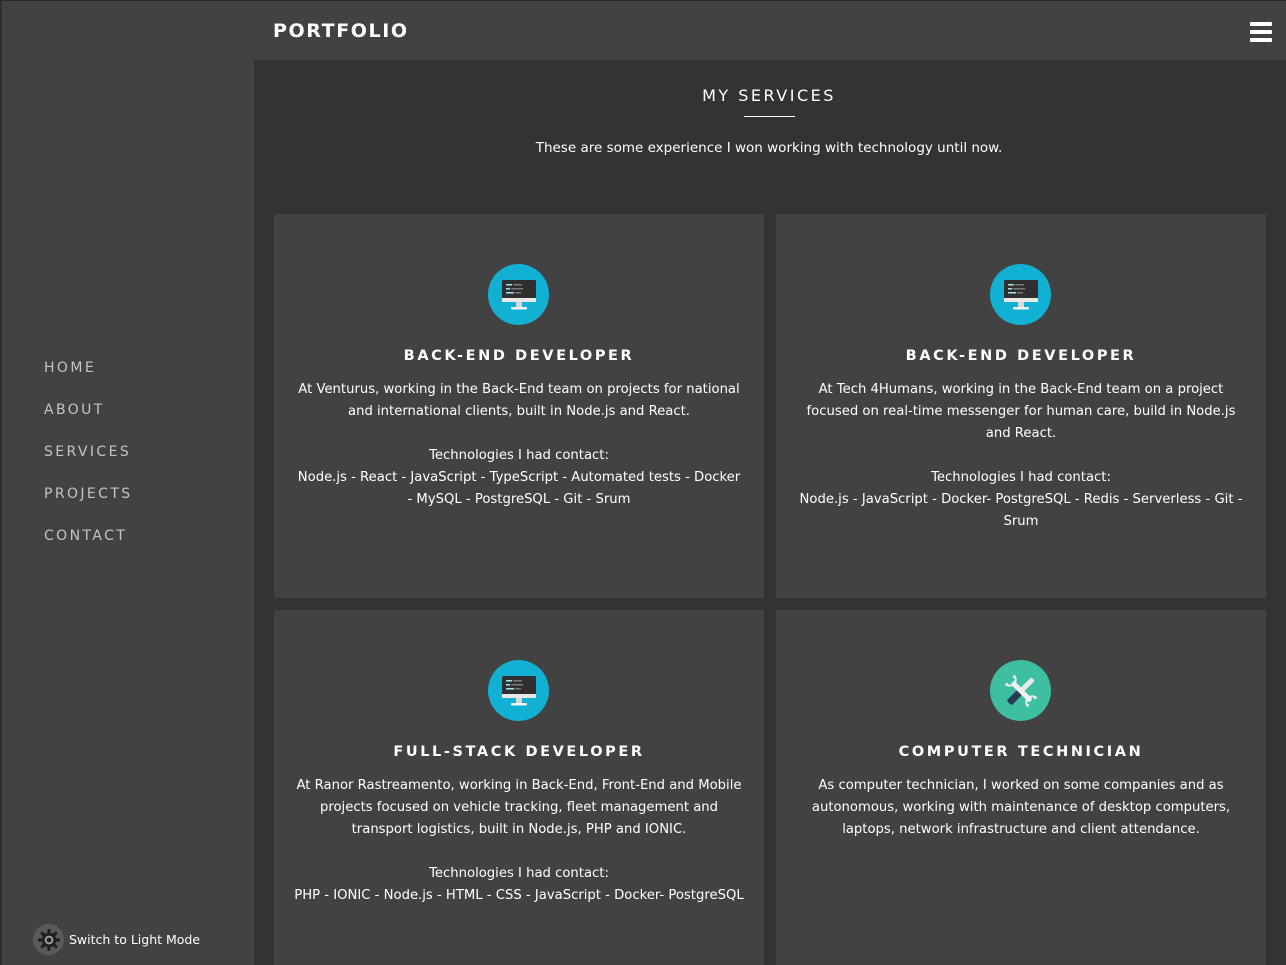  I want to click on sidebar-item-projects: PROJECTS, so click(88, 506).